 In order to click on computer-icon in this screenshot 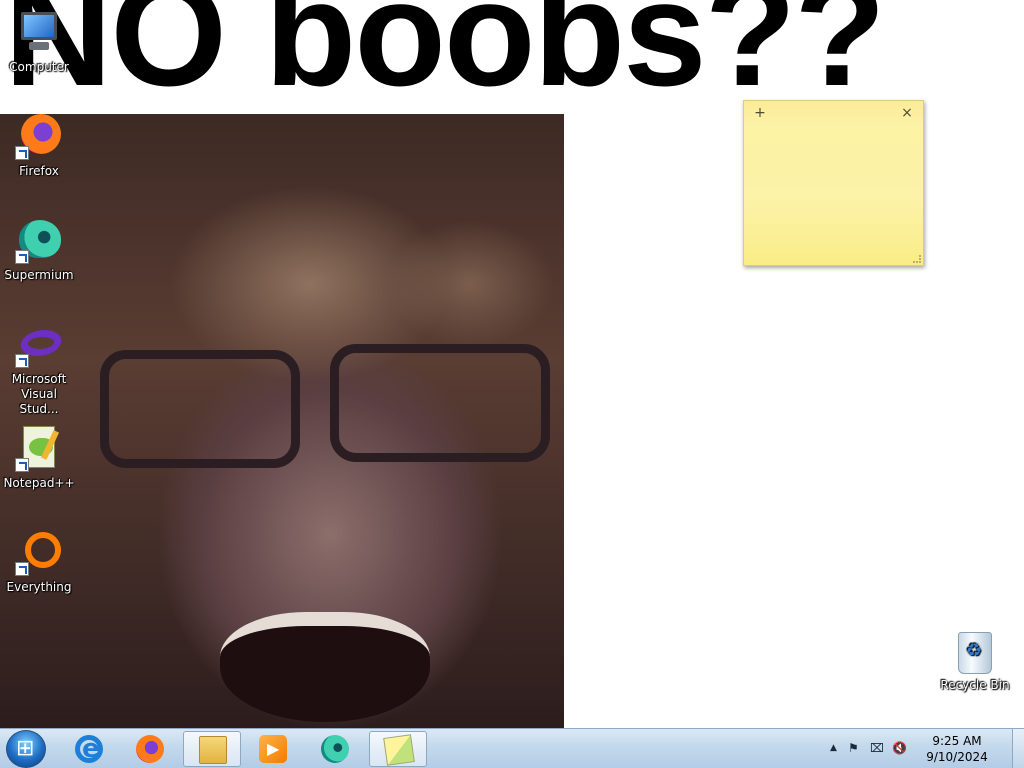, I will do `click(39, 32)`.